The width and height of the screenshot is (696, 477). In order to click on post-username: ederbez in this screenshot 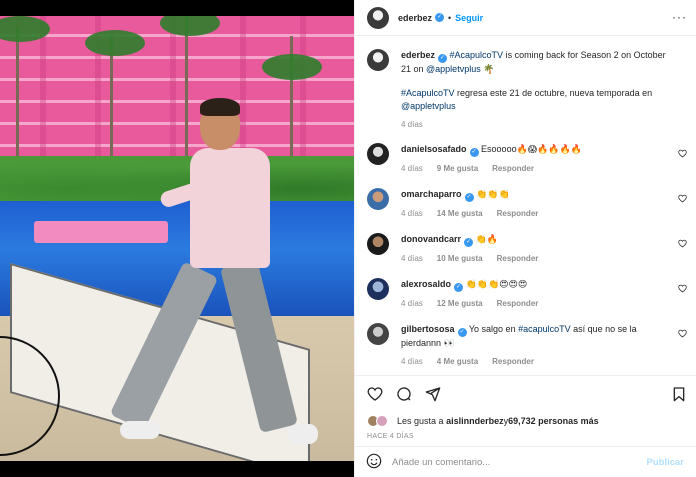, I will do `click(415, 18)`.